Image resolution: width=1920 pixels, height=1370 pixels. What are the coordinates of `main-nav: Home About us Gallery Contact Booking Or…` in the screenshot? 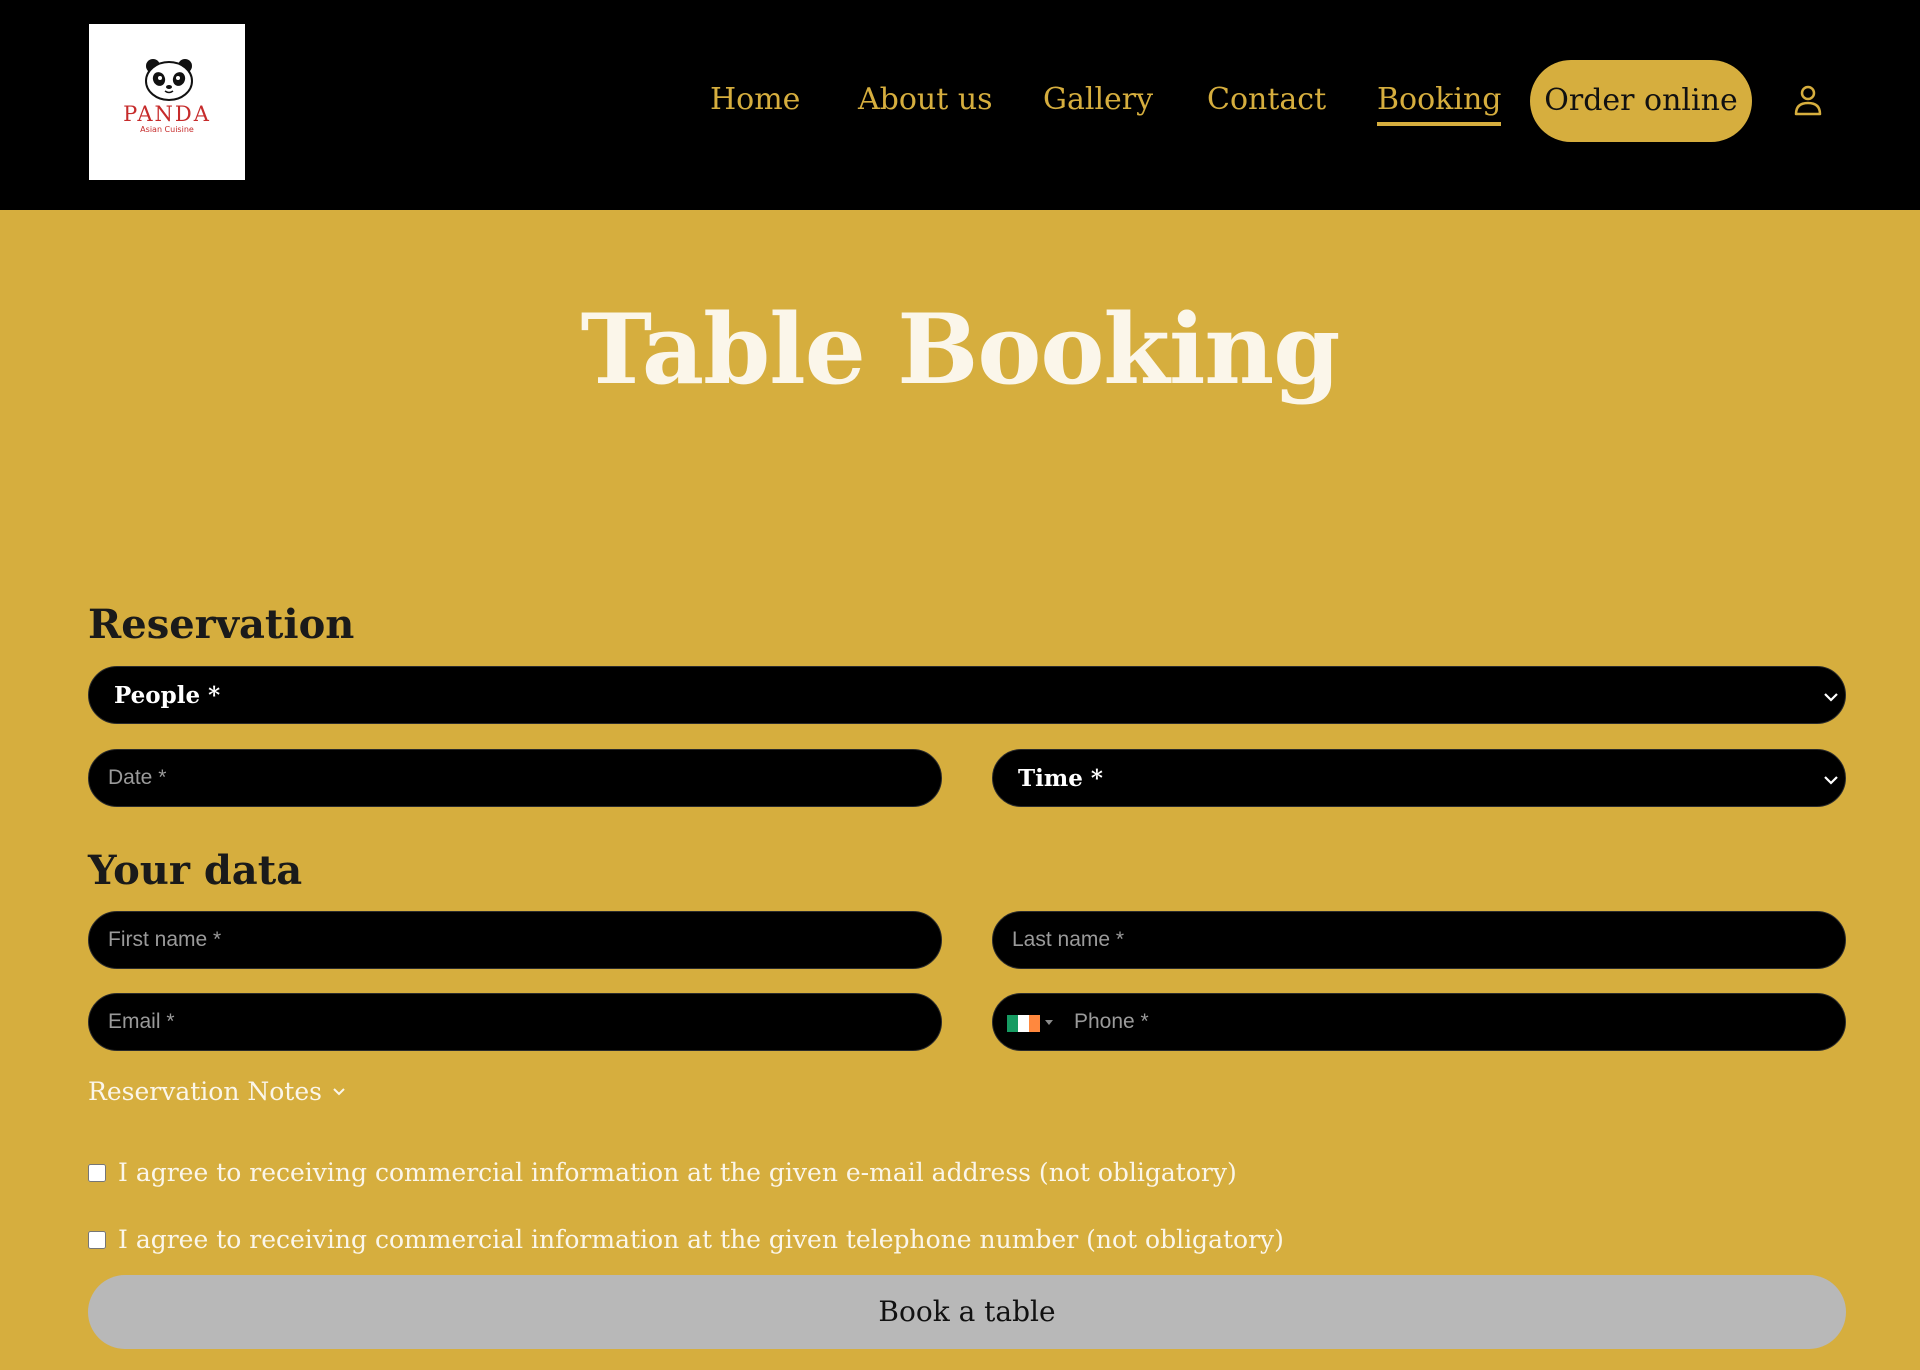 It's located at (960, 100).